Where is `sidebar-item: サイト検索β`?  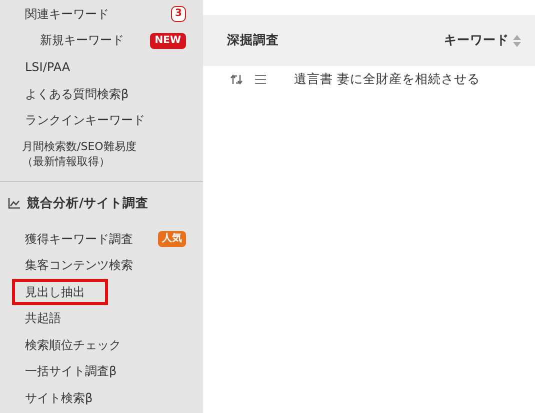 sidebar-item: サイト検索β is located at coordinates (100, 398).